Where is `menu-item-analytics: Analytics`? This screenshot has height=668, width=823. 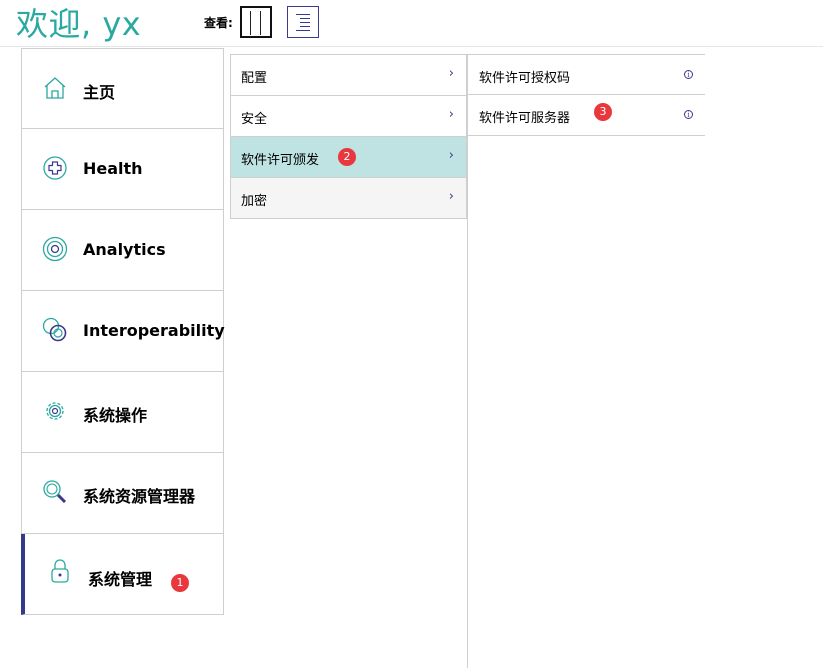
menu-item-analytics: Analytics is located at coordinates (122, 250).